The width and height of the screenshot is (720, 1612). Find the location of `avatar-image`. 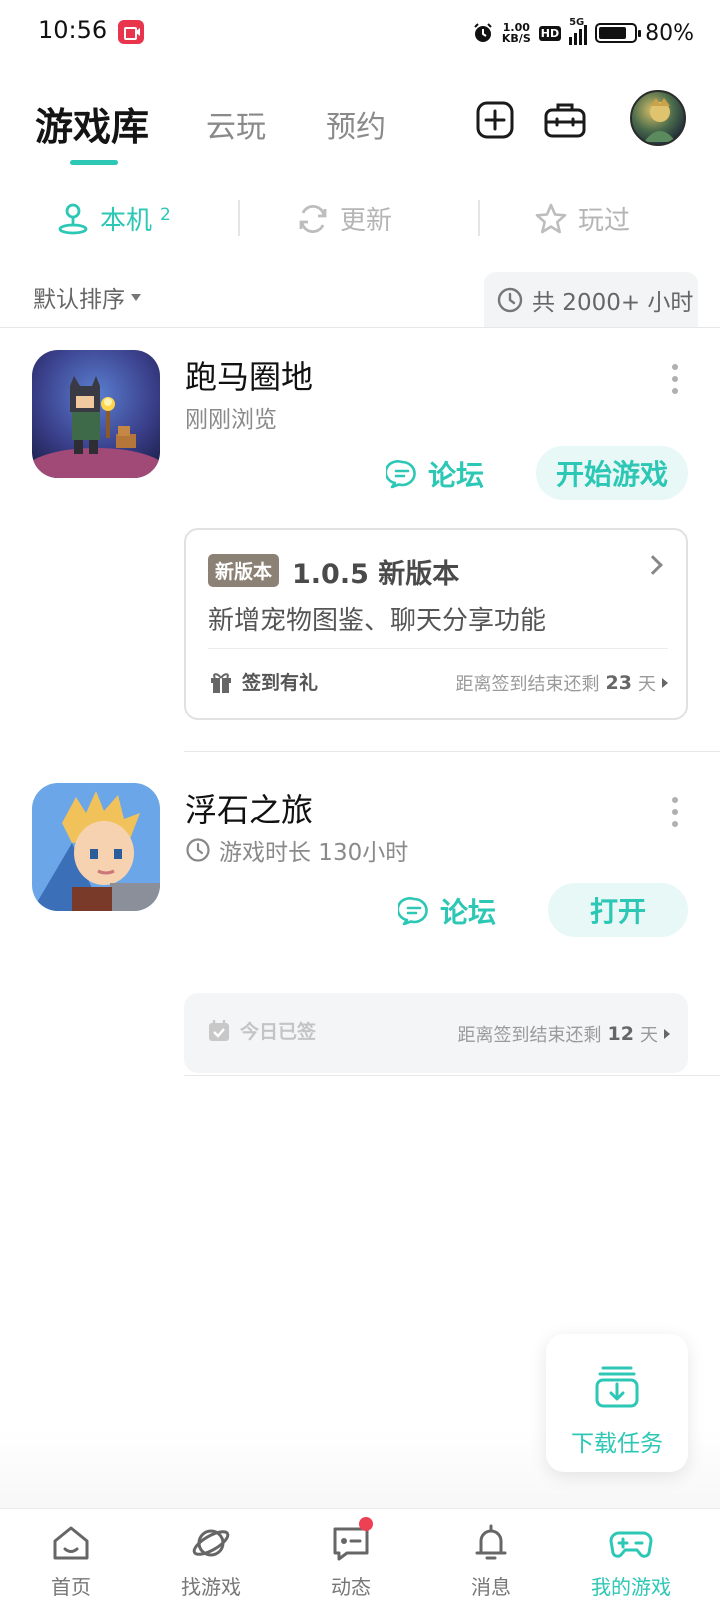

avatar-image is located at coordinates (660, 120).